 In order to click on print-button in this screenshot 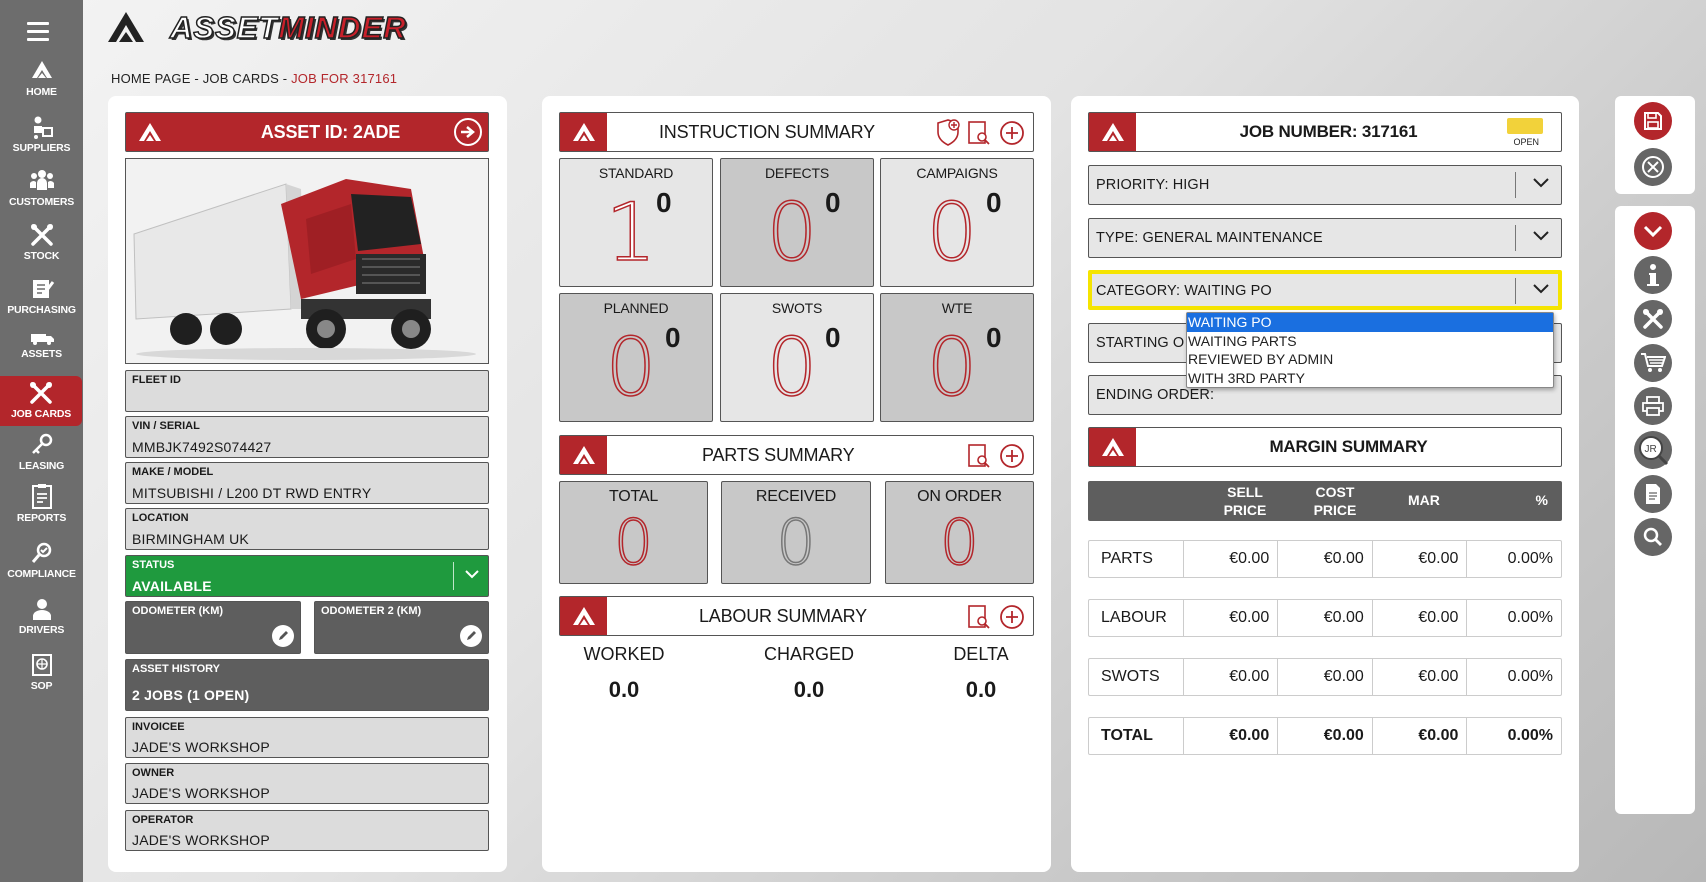, I will do `click(1653, 406)`.